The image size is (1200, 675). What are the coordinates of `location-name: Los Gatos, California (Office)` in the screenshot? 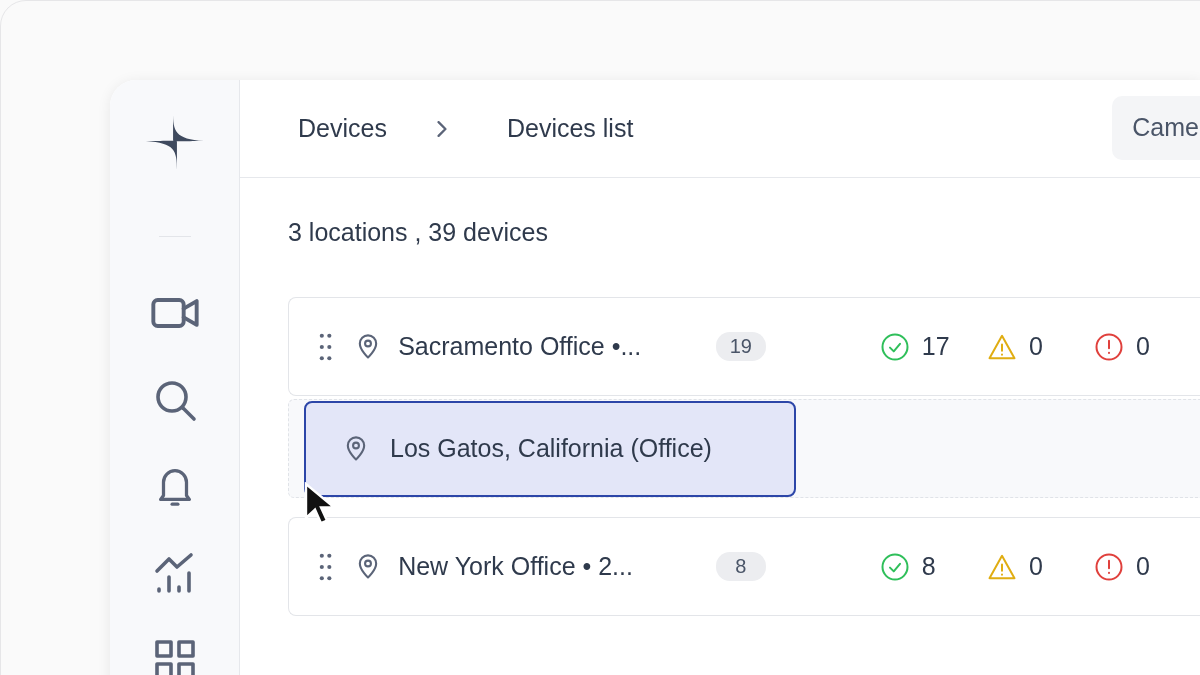 It's located at (551, 448).